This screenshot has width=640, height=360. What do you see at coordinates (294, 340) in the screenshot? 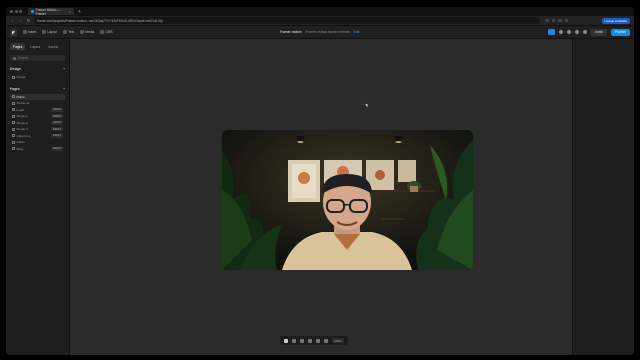
I see `hand-icon` at bounding box center [294, 340].